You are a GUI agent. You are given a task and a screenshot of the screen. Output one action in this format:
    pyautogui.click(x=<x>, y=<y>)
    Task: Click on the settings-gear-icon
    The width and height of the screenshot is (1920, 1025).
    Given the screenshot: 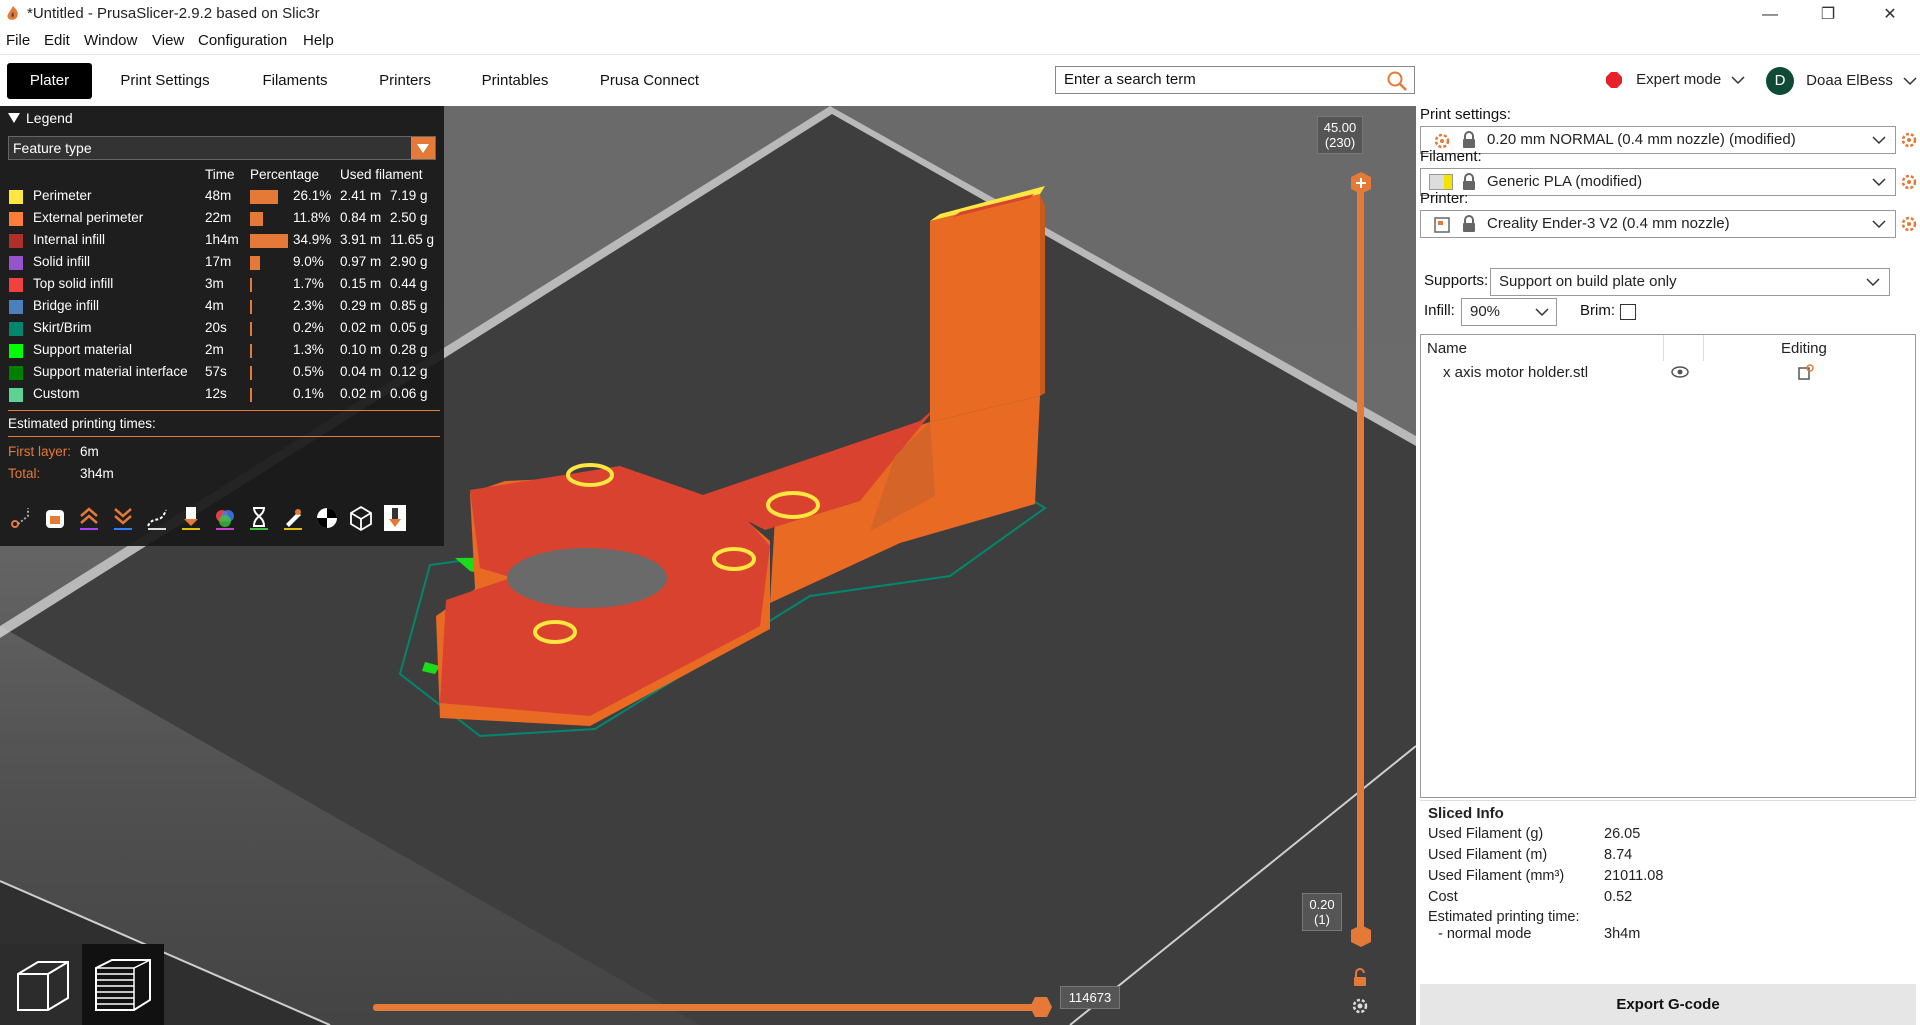 What is the action you would take?
    pyautogui.click(x=1360, y=1006)
    